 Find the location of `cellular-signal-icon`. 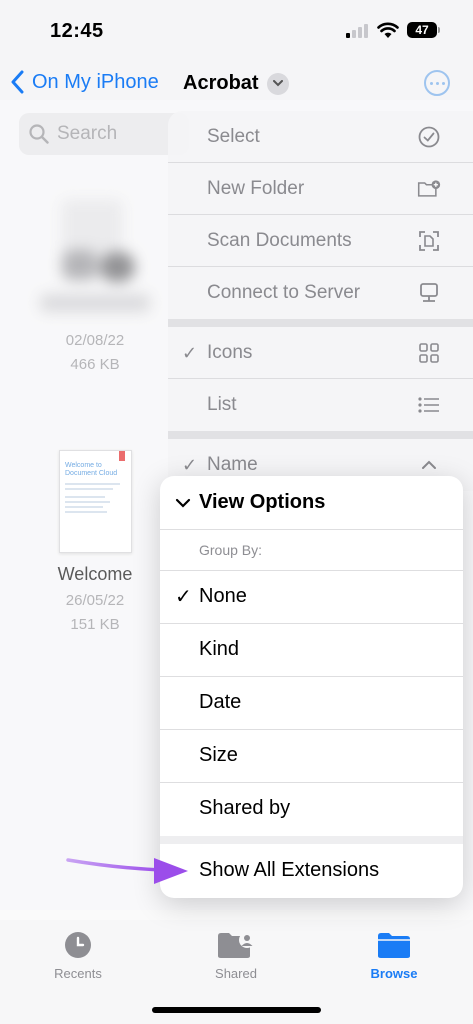

cellular-signal-icon is located at coordinates (358, 31).